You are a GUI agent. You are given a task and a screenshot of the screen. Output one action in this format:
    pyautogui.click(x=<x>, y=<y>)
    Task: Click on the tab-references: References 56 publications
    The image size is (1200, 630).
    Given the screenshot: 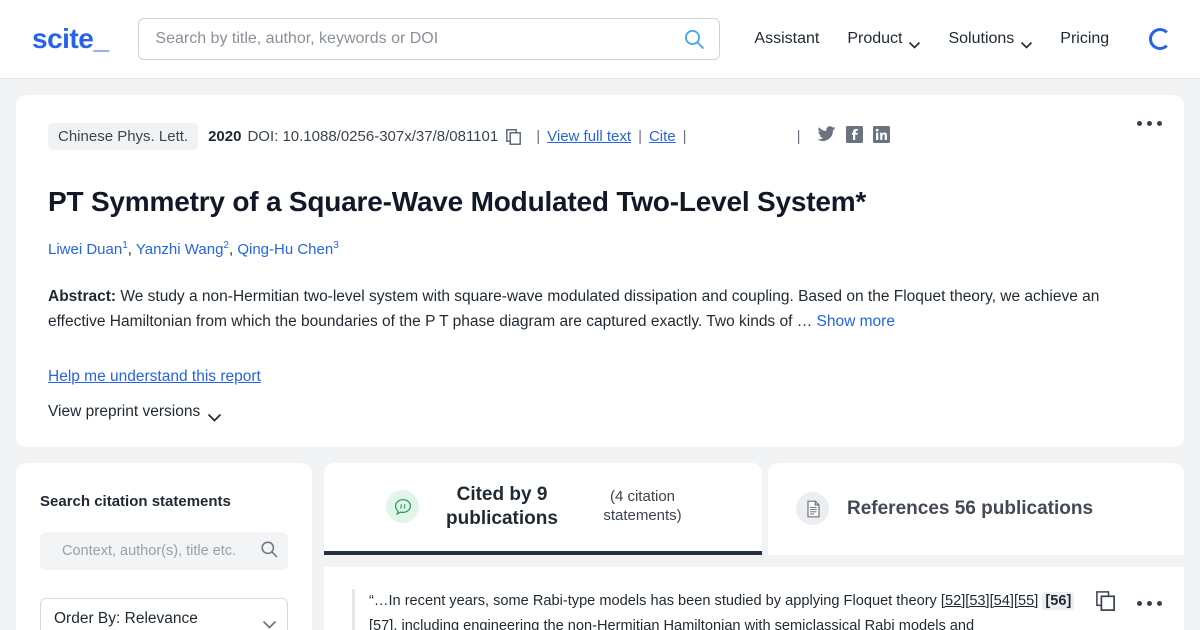 What is the action you would take?
    pyautogui.click(x=976, y=509)
    